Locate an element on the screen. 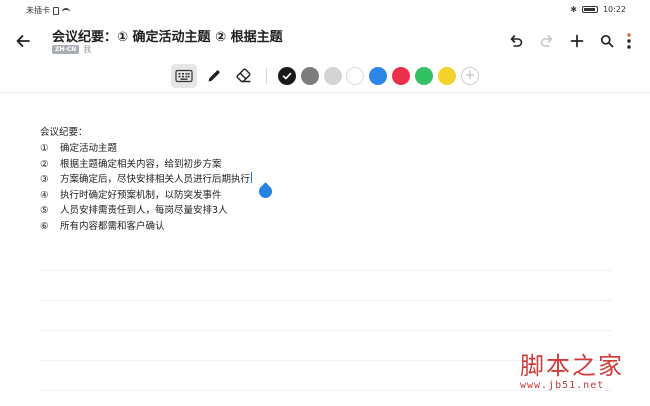  note-title: 会议纪要：① 确定活动主题 ② 根据主题 is located at coordinates (167, 35).